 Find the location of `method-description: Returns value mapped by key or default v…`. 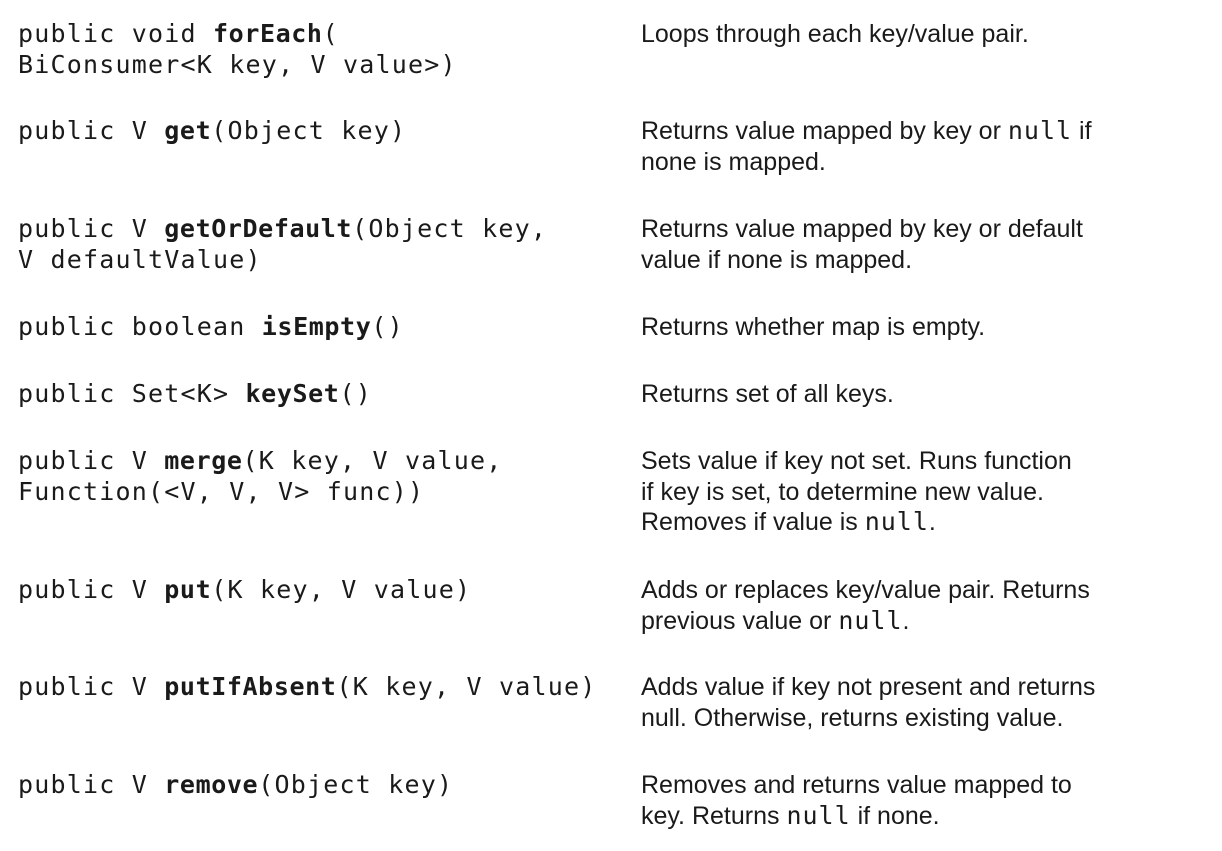

method-description: Returns value mapped by key or default v… is located at coordinates (921, 244).